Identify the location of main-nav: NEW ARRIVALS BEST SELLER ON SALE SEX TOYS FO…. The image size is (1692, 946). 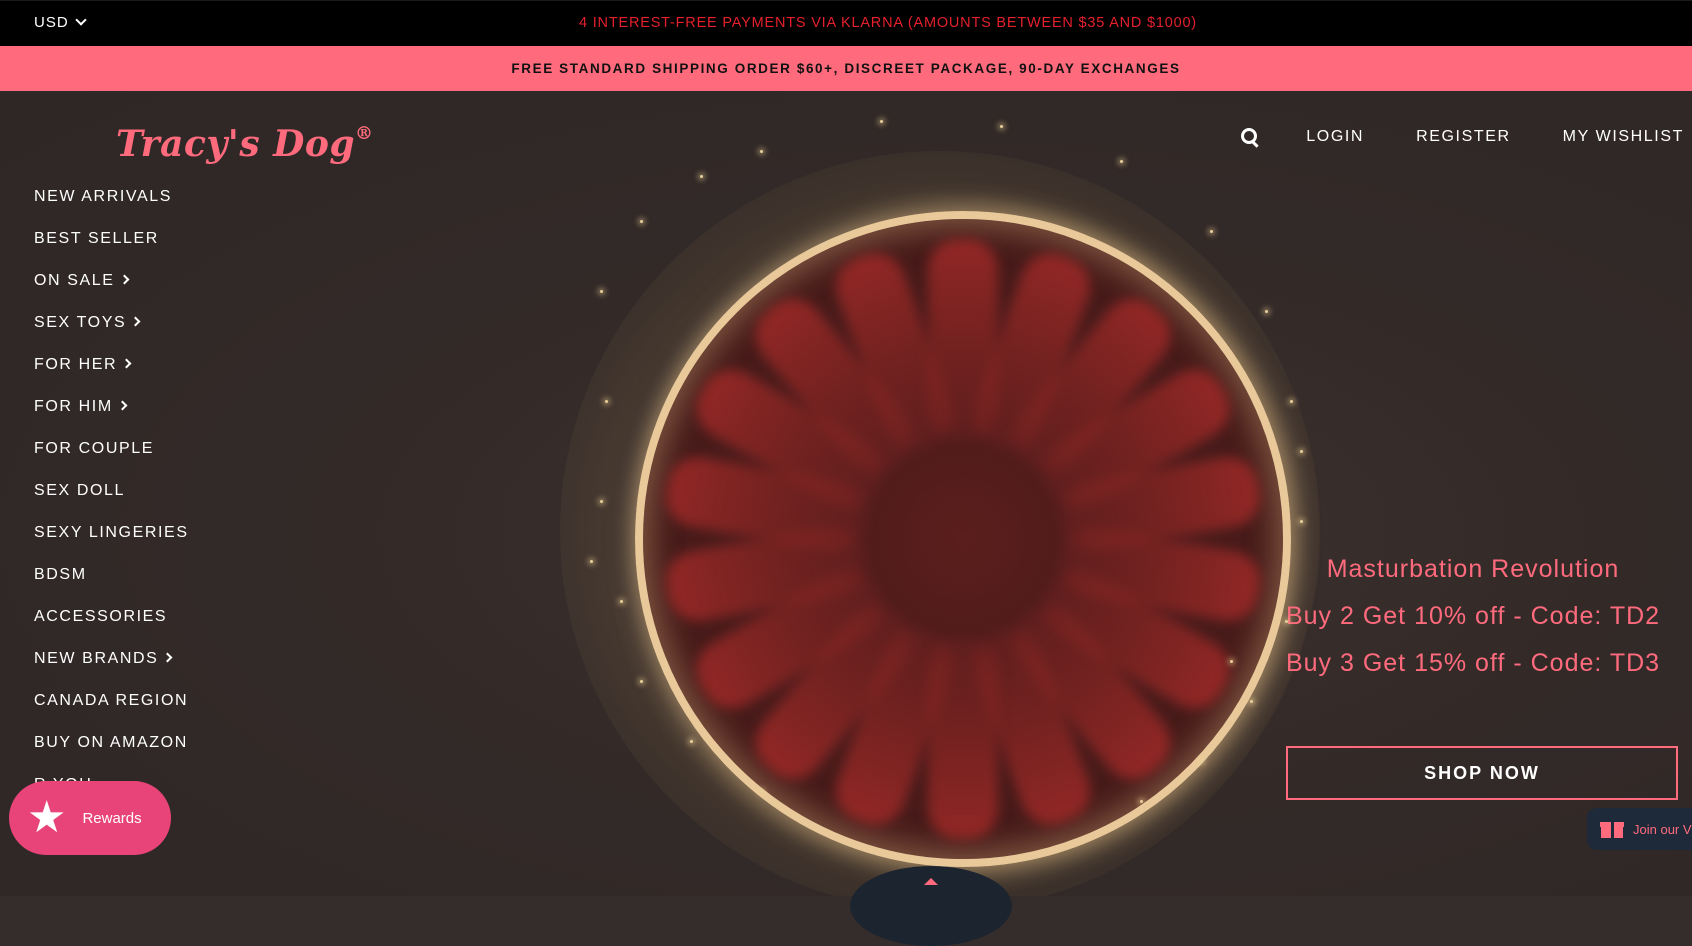
(111, 491).